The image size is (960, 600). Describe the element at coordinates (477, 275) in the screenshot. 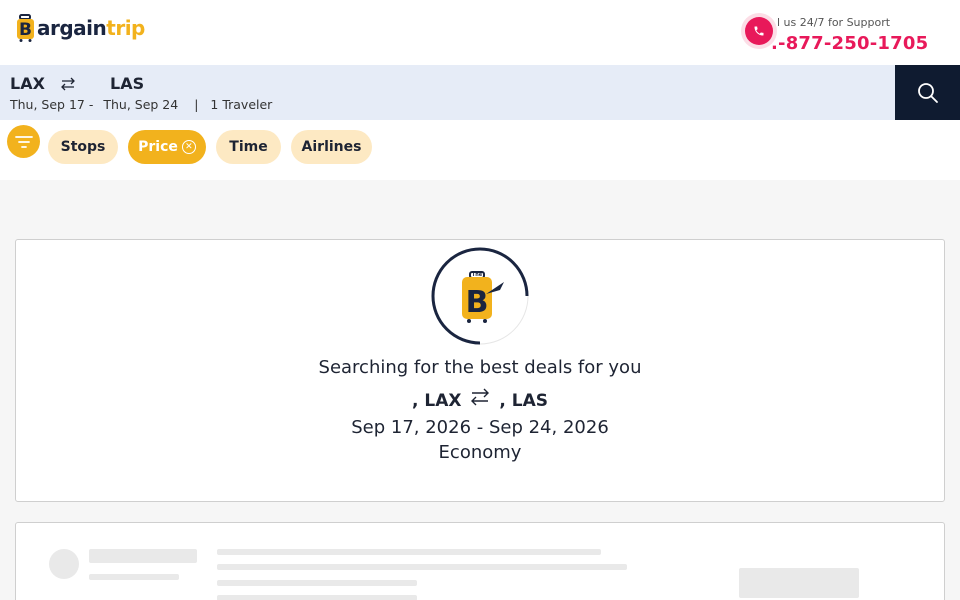

I see `logo-small-text: The` at that location.